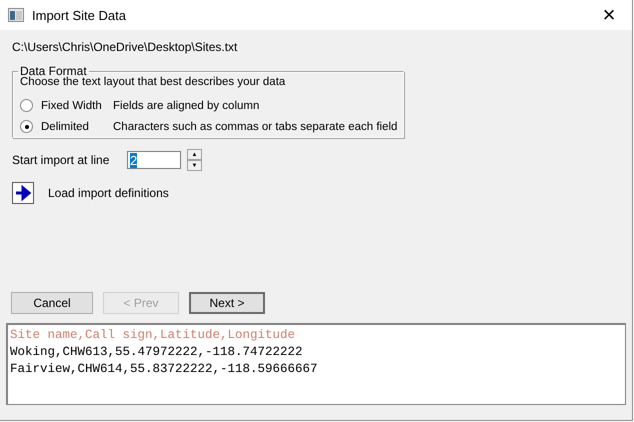 The width and height of the screenshot is (634, 422). What do you see at coordinates (186, 106) in the screenshot?
I see `option-description: Fields are aligned by column` at bounding box center [186, 106].